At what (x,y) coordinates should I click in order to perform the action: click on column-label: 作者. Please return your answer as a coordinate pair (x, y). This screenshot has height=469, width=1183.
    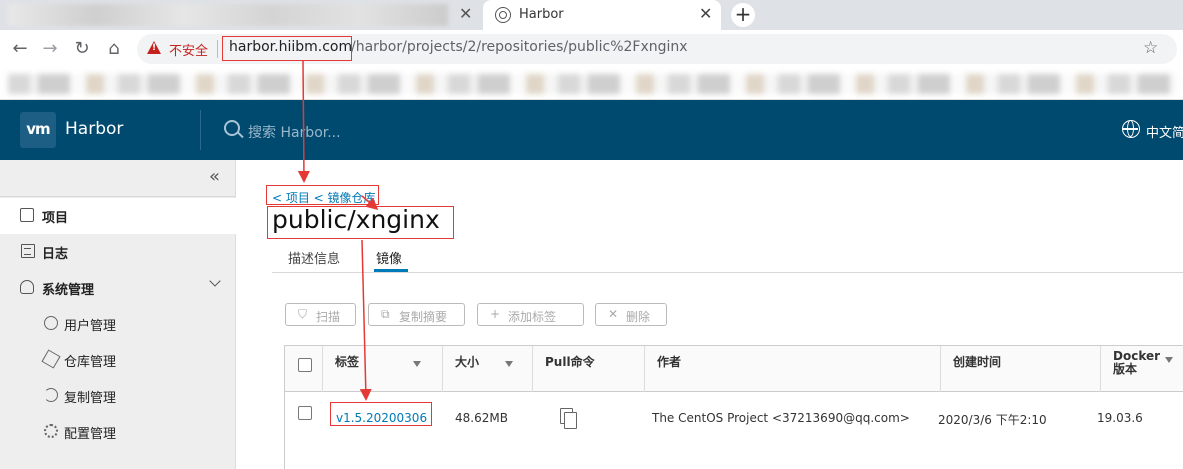
    Looking at the image, I should click on (669, 362).